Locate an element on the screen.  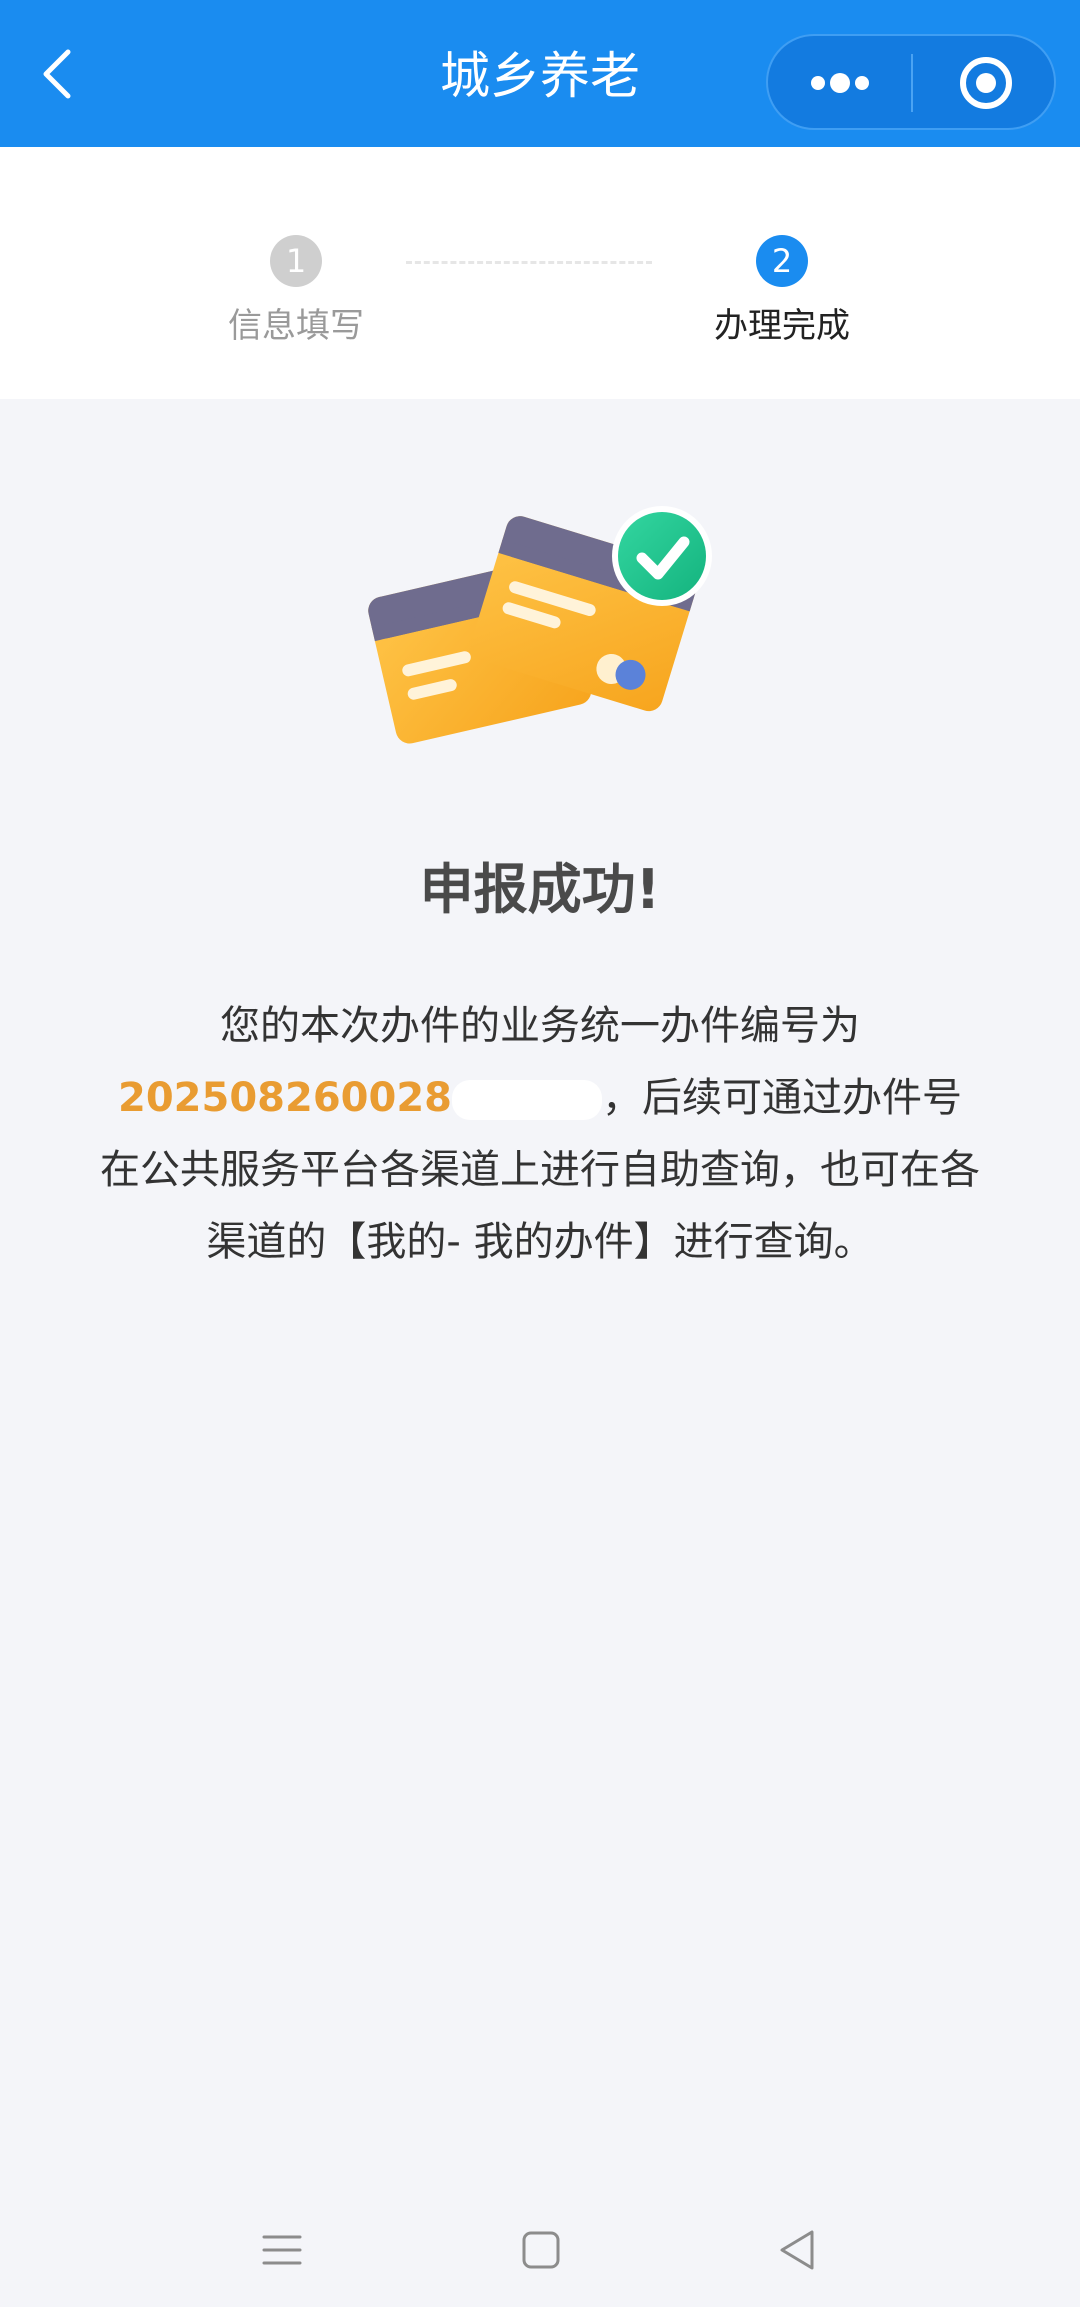
description-text: 您的本次办件的业务统一办件编号为 is located at coordinates (540, 1026).